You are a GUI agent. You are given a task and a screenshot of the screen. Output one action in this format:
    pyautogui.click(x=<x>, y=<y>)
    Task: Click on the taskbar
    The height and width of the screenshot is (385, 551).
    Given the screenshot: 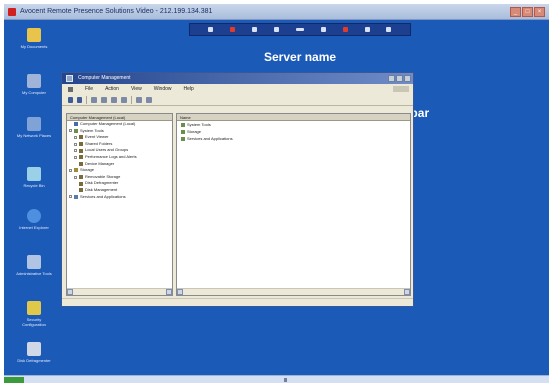 What is the action you would take?
    pyautogui.click(x=276, y=379)
    